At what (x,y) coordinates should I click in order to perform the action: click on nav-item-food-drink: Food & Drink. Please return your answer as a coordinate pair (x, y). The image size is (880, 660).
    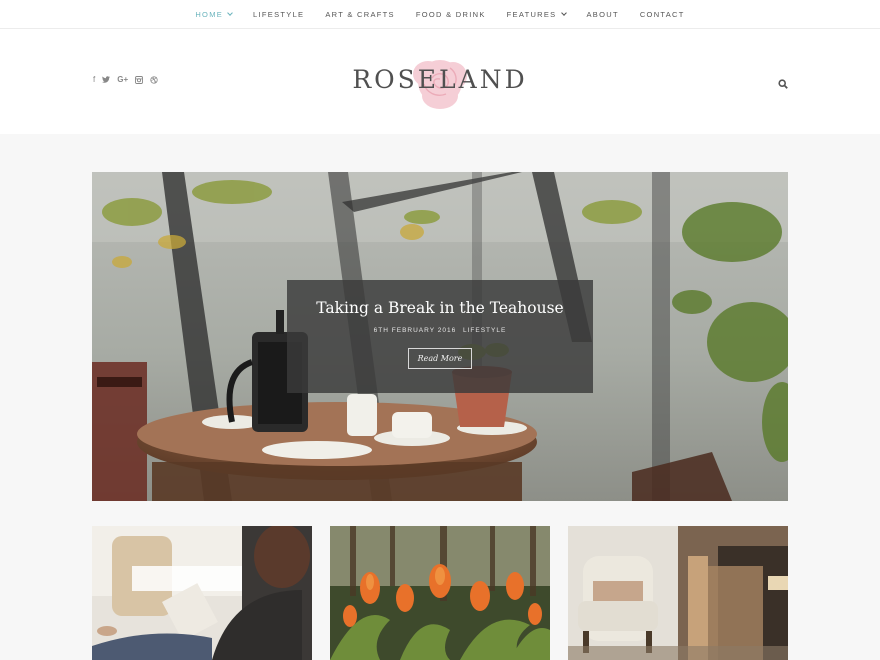
    Looking at the image, I should click on (451, 14).